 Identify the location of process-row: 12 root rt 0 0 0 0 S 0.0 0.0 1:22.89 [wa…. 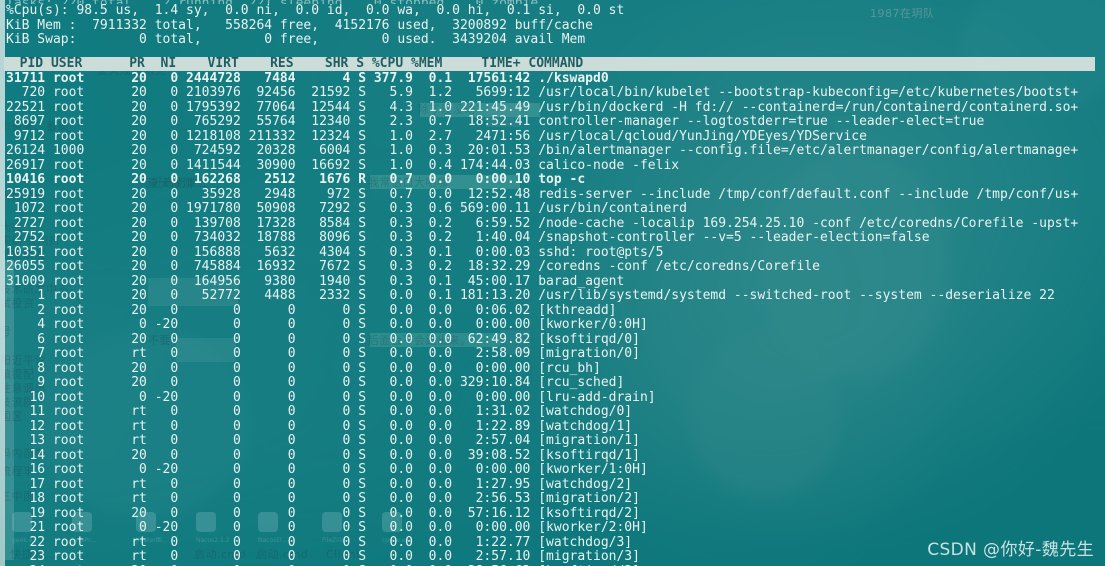
(555, 427).